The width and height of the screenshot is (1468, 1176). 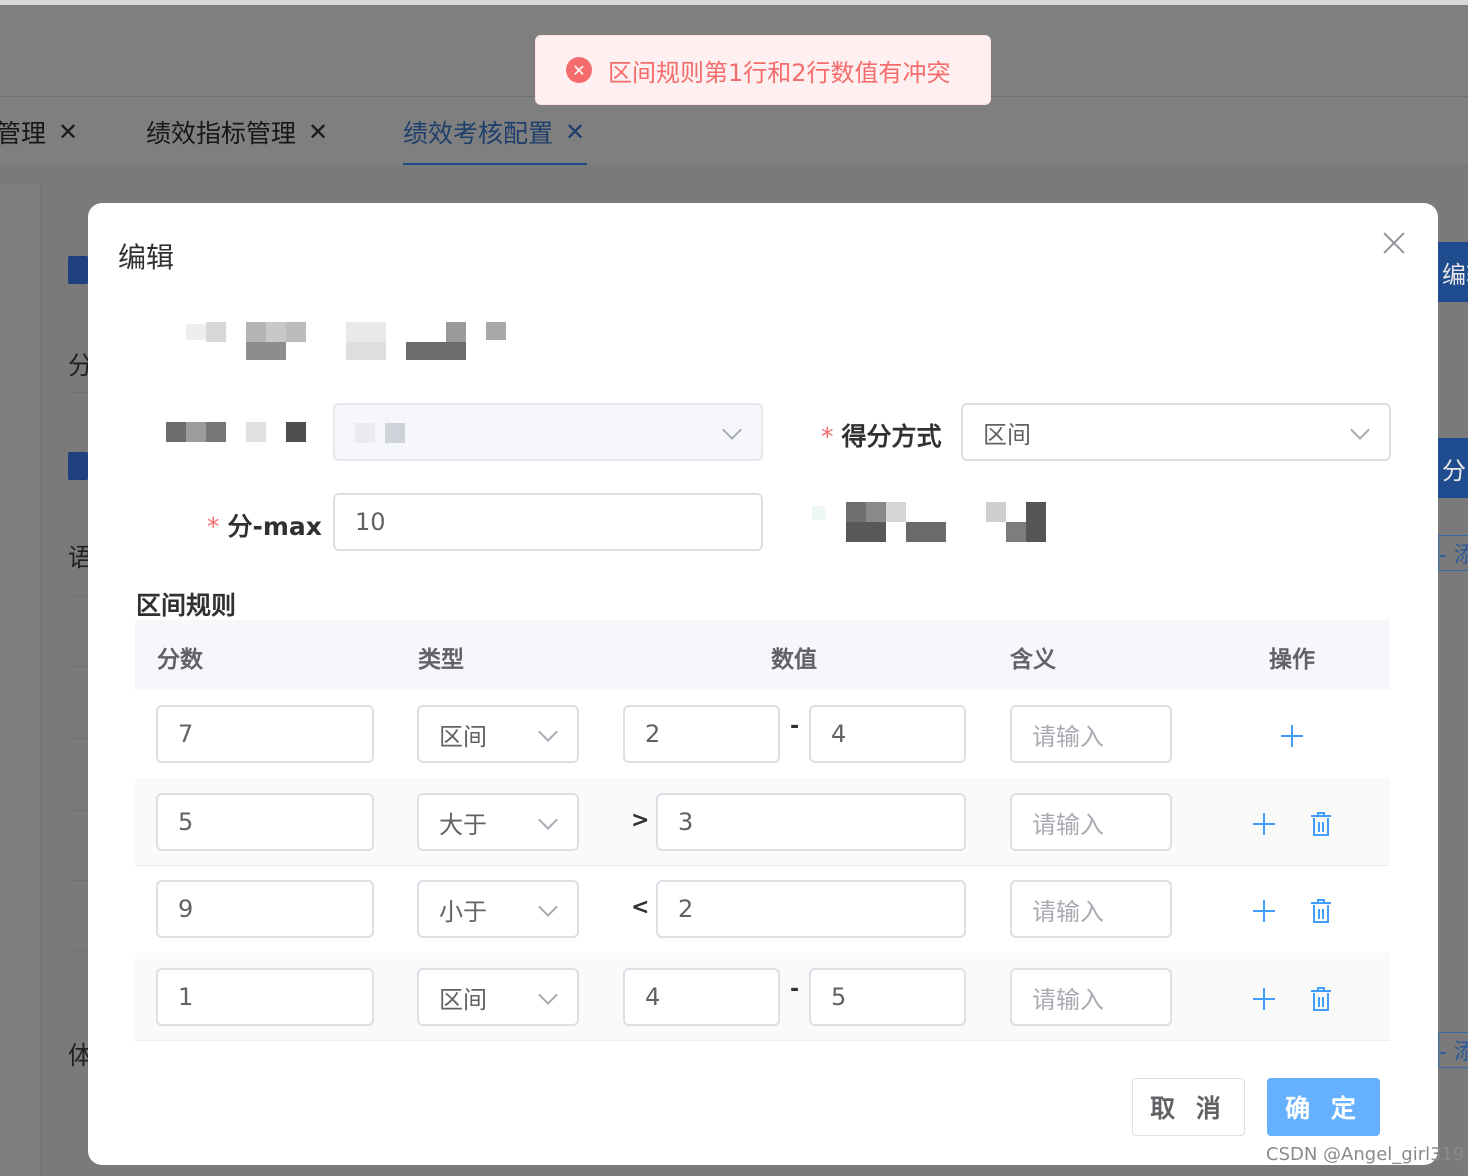 I want to click on score-input: 5, so click(x=265, y=822).